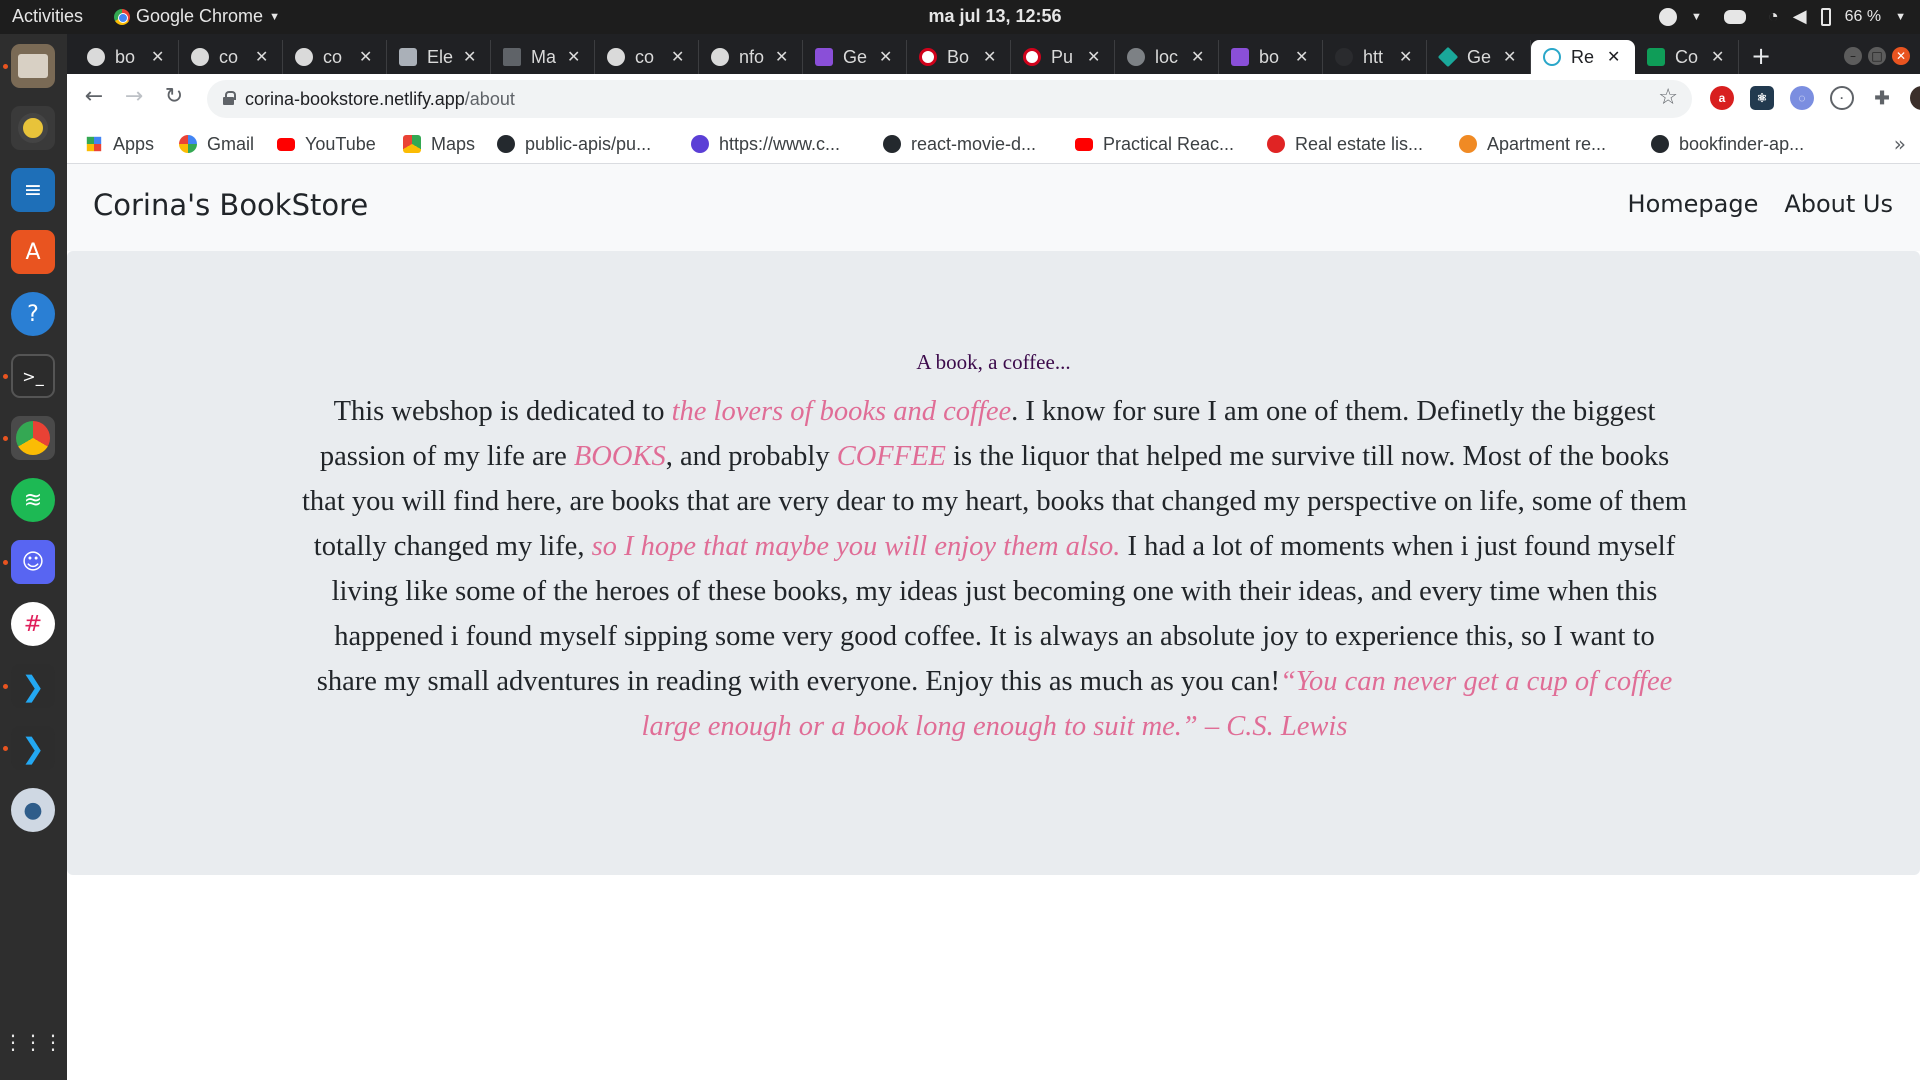 Image resolution: width=1920 pixels, height=1080 pixels. Describe the element at coordinates (33, 624) in the screenshot. I see `slack-icon: #` at that location.